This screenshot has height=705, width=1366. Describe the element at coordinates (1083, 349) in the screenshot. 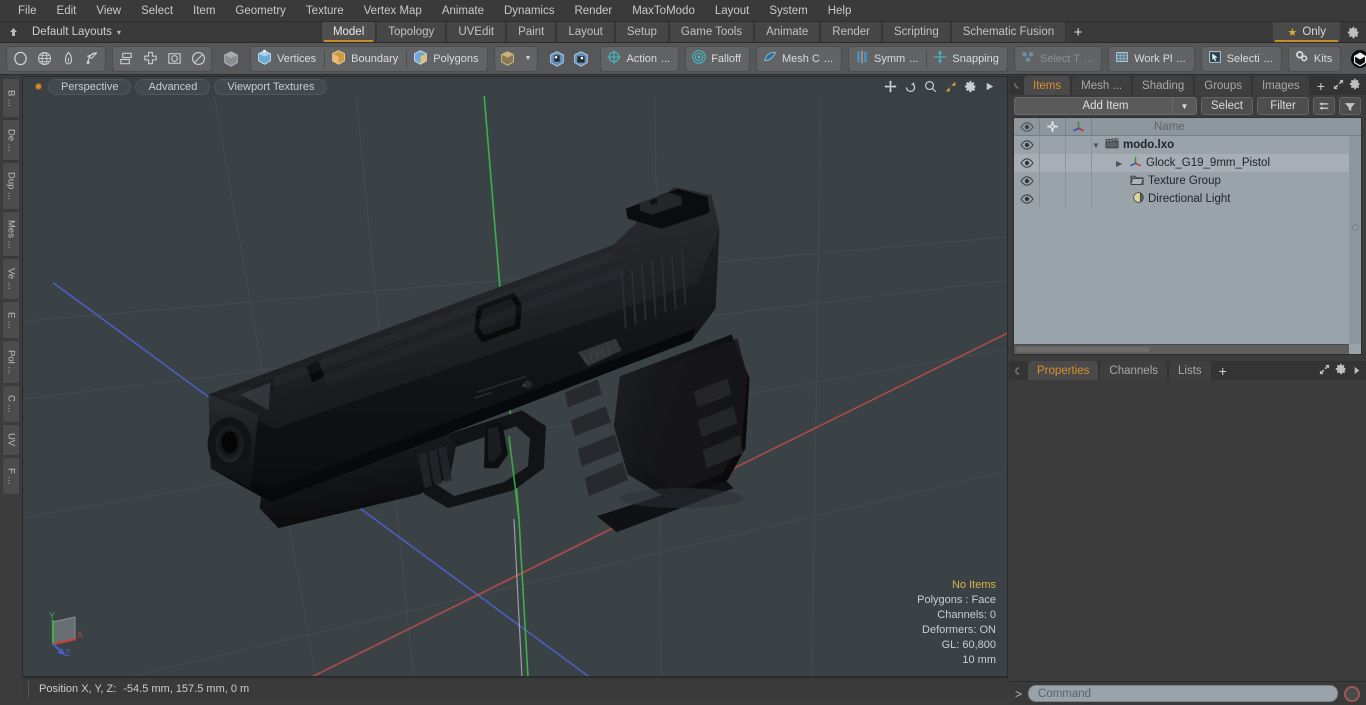

I see `scroll-thumb` at that location.